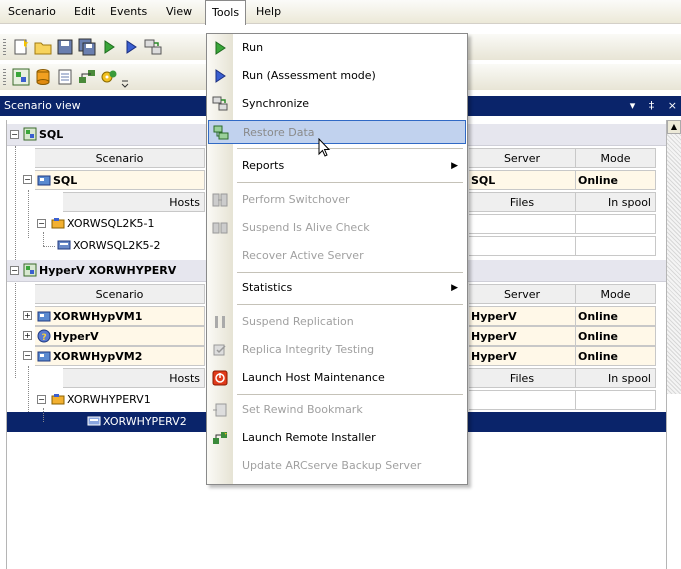  What do you see at coordinates (340, 12) in the screenshot?
I see `menu-bar: Scenario Edit Events View Tools Help` at bounding box center [340, 12].